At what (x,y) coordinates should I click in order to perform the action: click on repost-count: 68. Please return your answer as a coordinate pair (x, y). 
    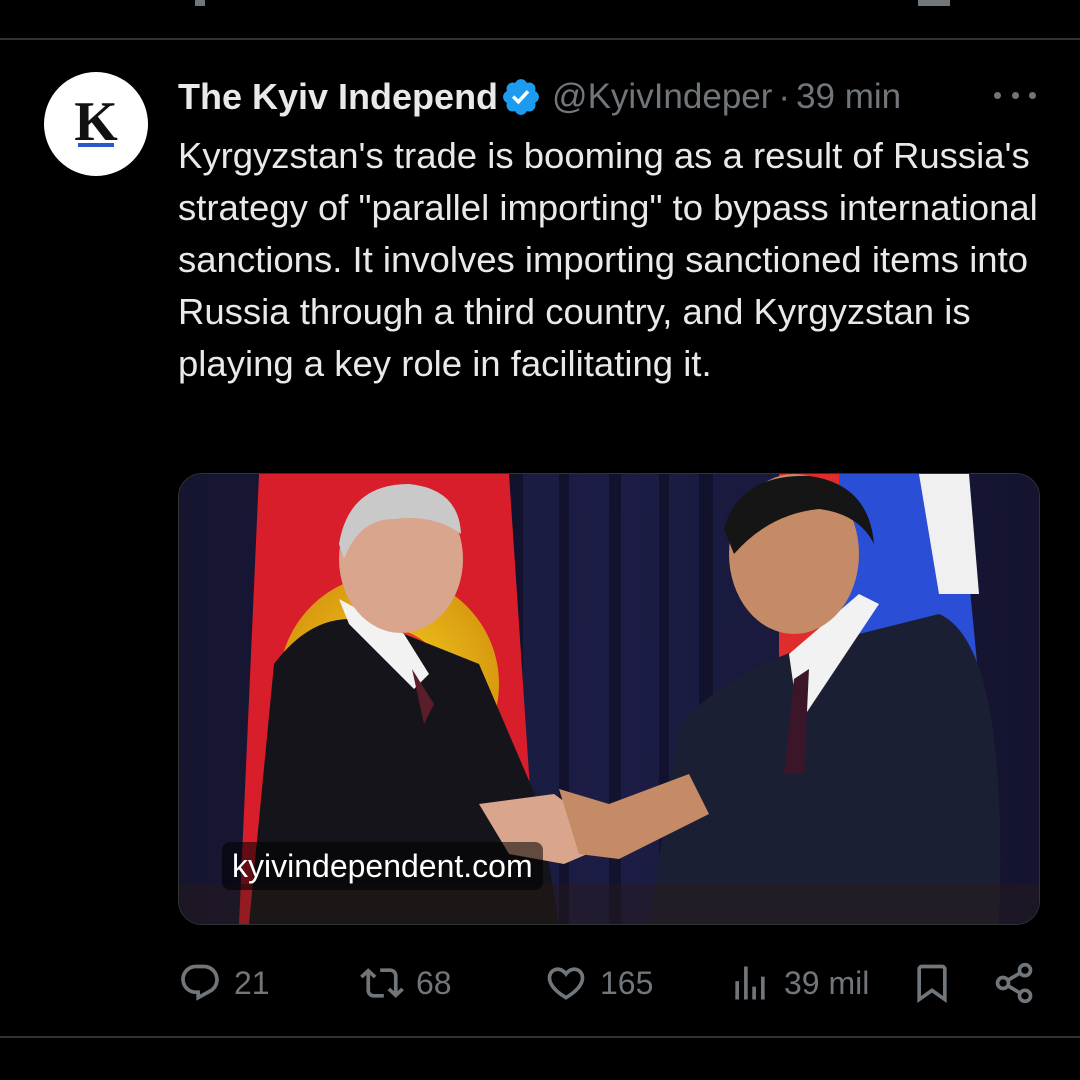
    Looking at the image, I should click on (434, 982).